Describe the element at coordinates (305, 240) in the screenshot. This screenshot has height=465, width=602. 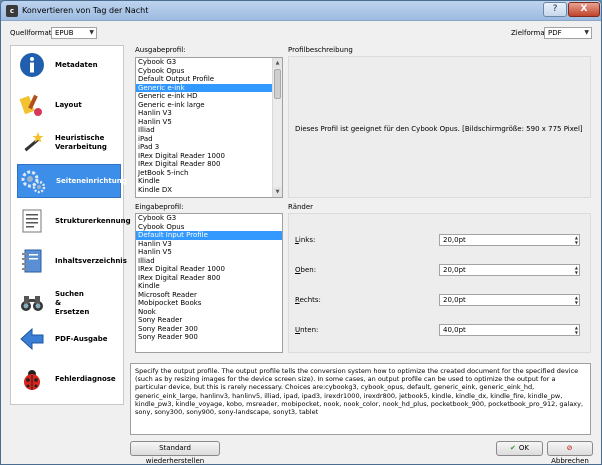
I see `margin-left-label: Links:` at that location.